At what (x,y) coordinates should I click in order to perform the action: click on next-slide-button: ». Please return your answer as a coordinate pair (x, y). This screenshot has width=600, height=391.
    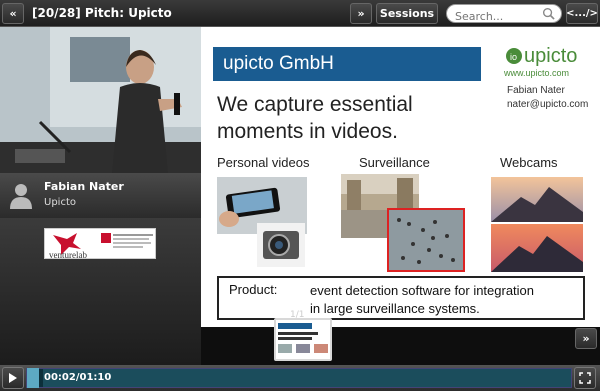
    Looking at the image, I should click on (586, 338).